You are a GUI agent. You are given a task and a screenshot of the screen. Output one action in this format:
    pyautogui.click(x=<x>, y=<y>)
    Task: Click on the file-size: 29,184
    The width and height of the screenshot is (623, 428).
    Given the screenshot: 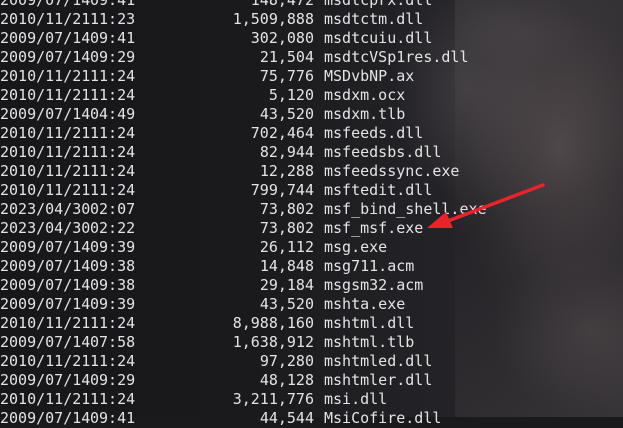 What is the action you would take?
    pyautogui.click(x=286, y=285)
    